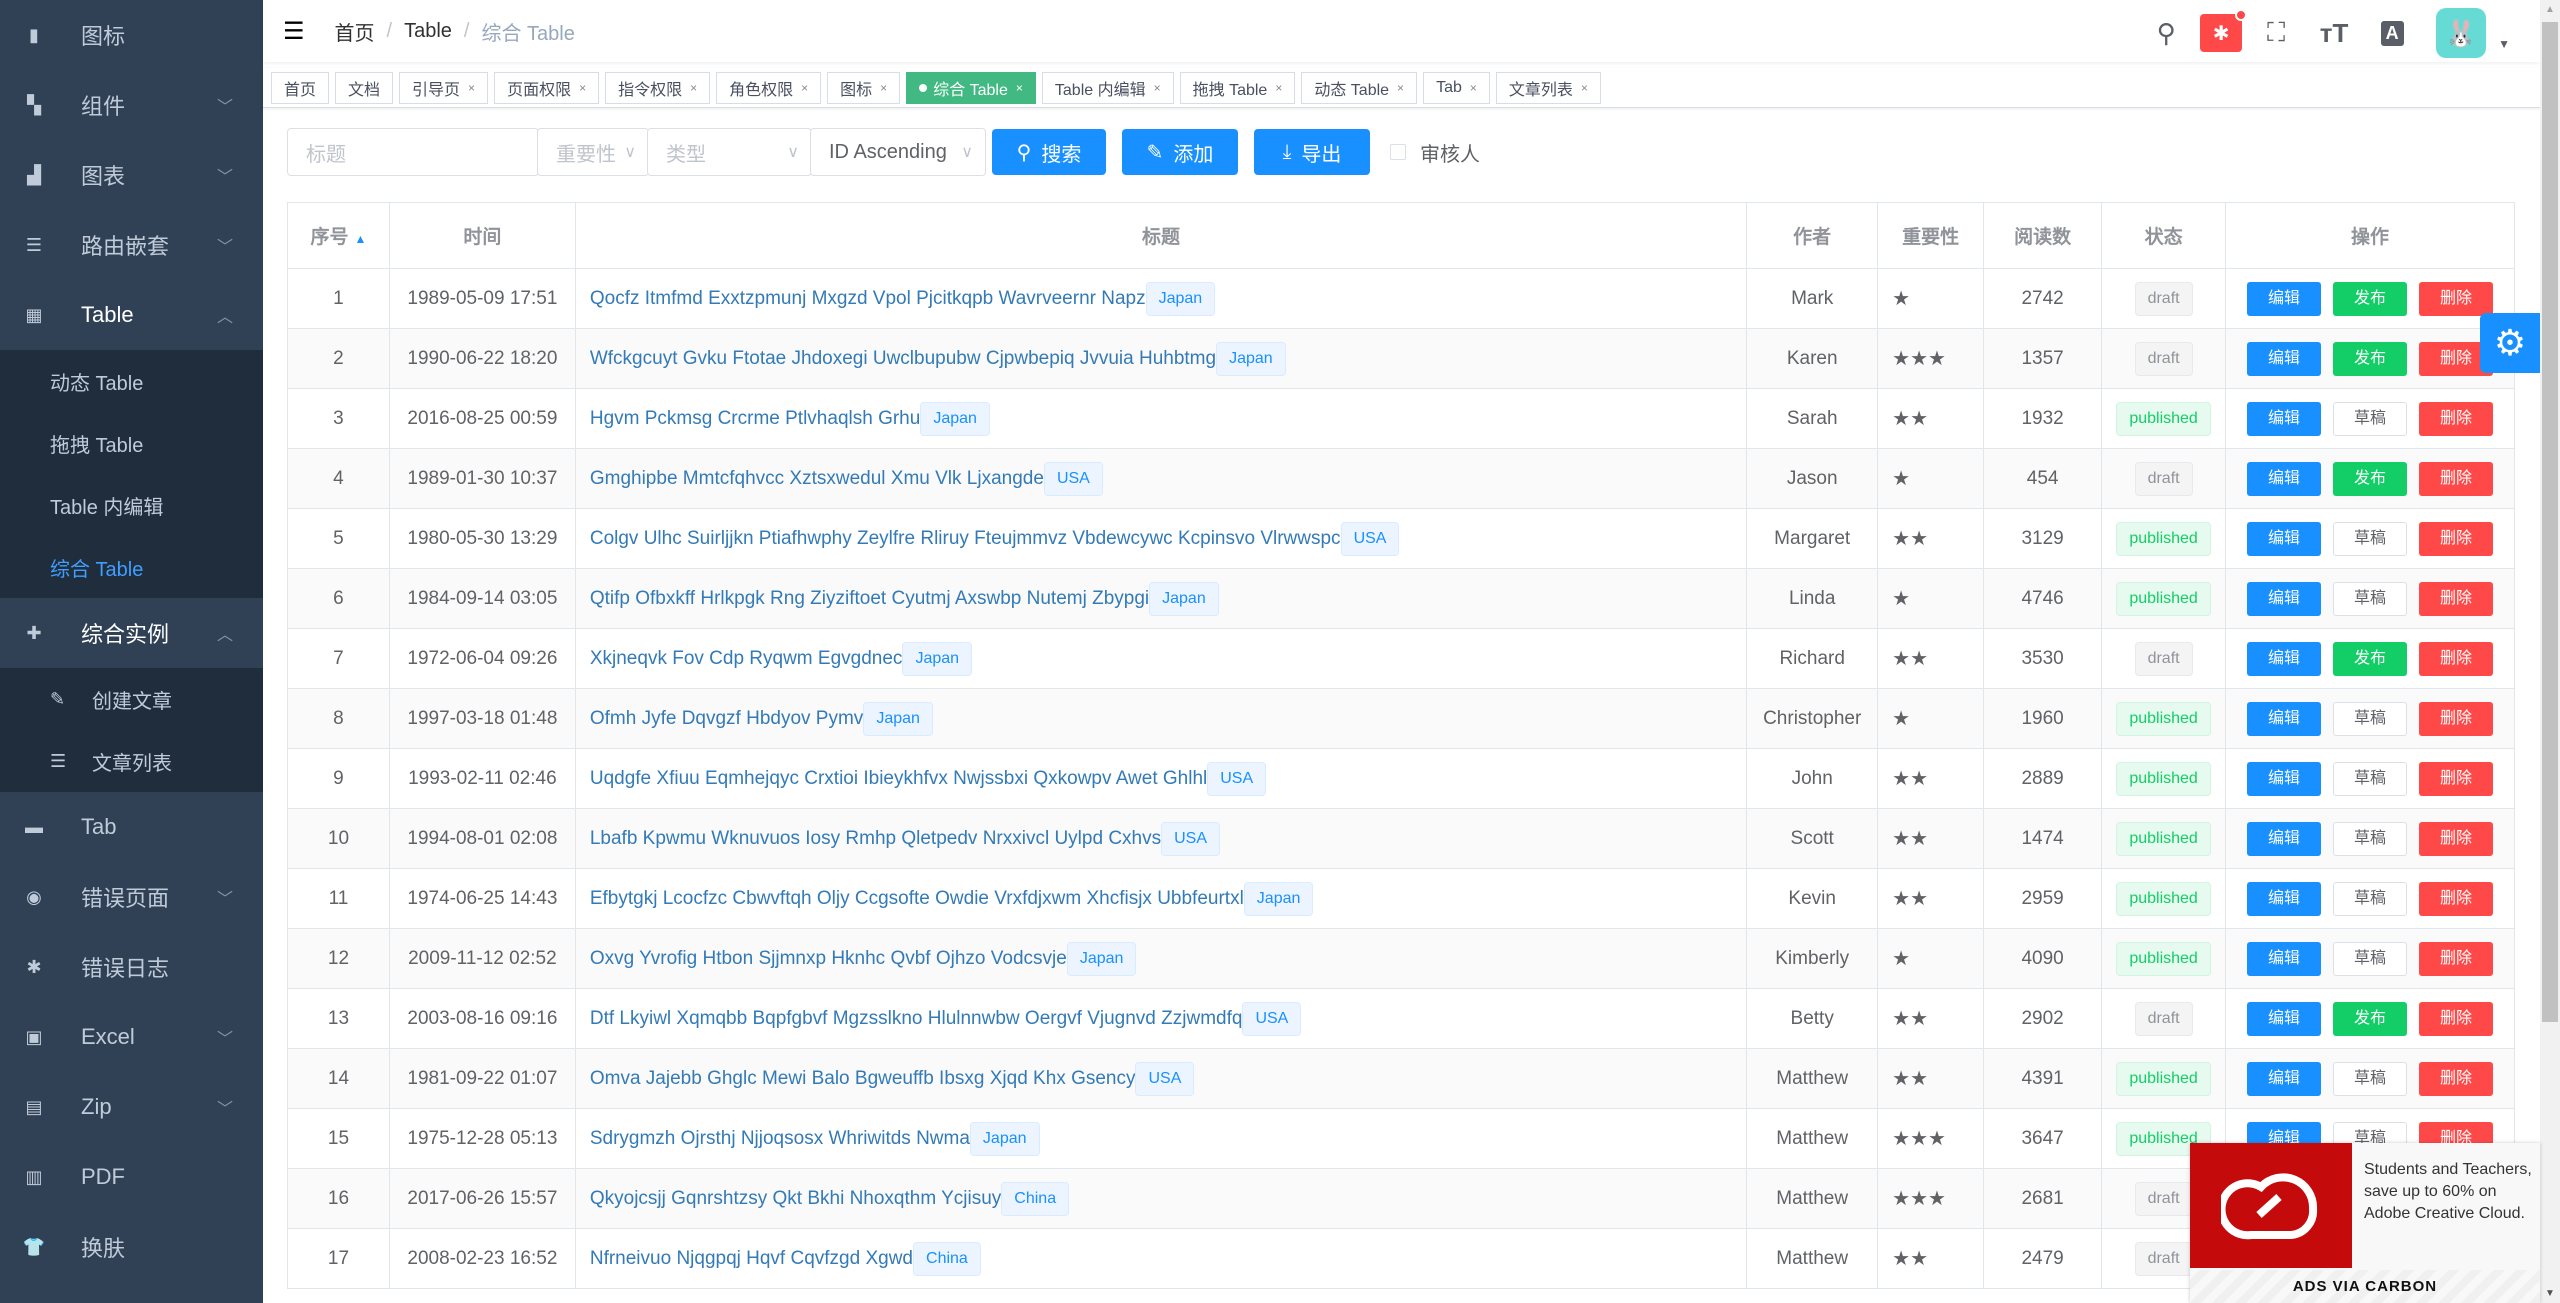 The image size is (2560, 1303). Describe the element at coordinates (2550, 651) in the screenshot. I see `scrollbar: ▲ ▼` at that location.